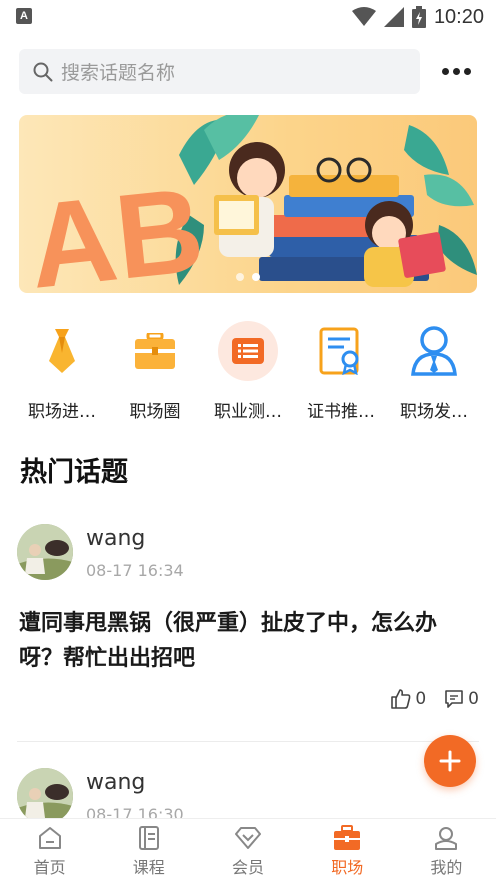 This screenshot has width=496, height=882. I want to click on plus-icon, so click(450, 761).